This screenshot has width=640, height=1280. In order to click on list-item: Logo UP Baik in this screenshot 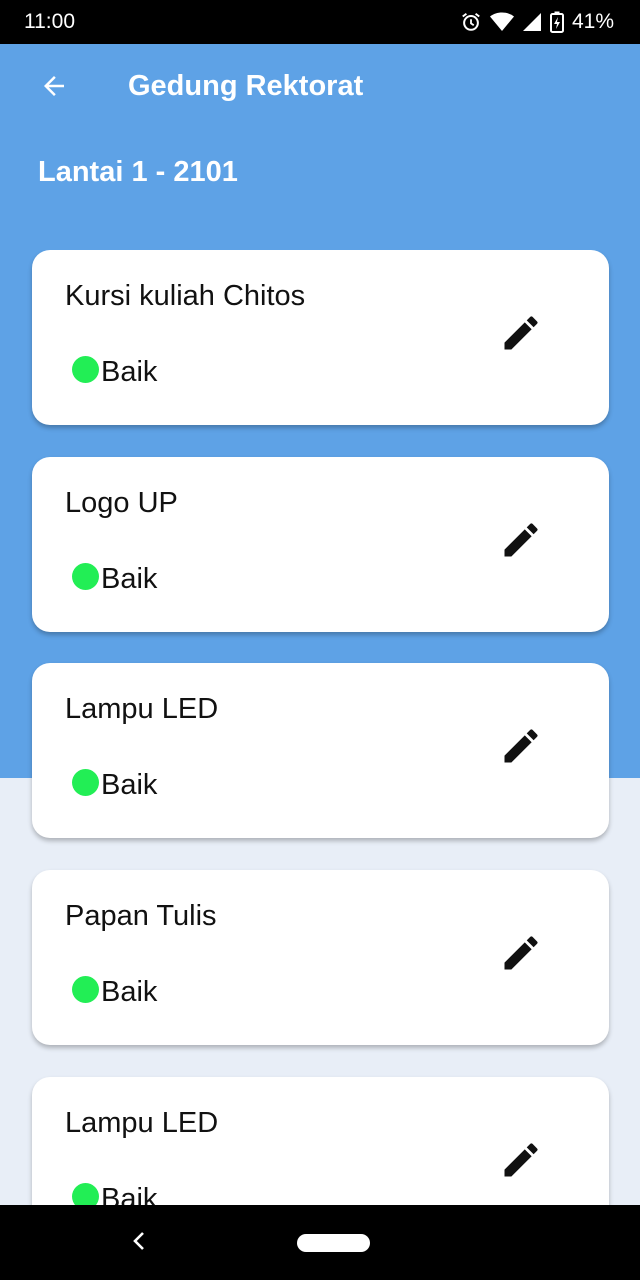, I will do `click(320, 544)`.